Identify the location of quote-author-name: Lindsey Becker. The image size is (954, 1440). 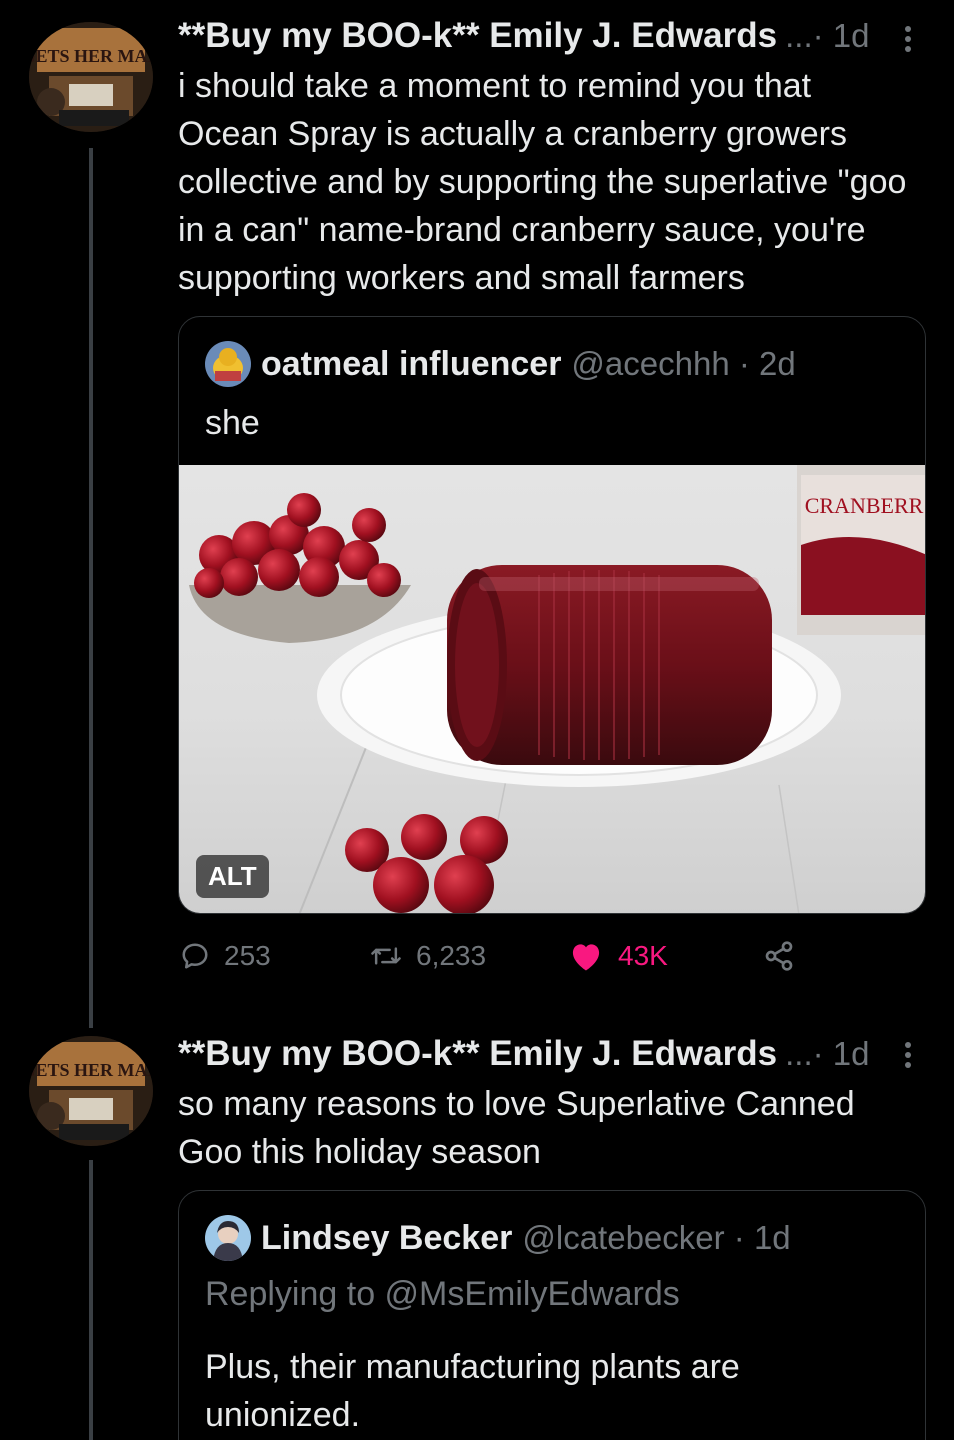
(386, 1238).